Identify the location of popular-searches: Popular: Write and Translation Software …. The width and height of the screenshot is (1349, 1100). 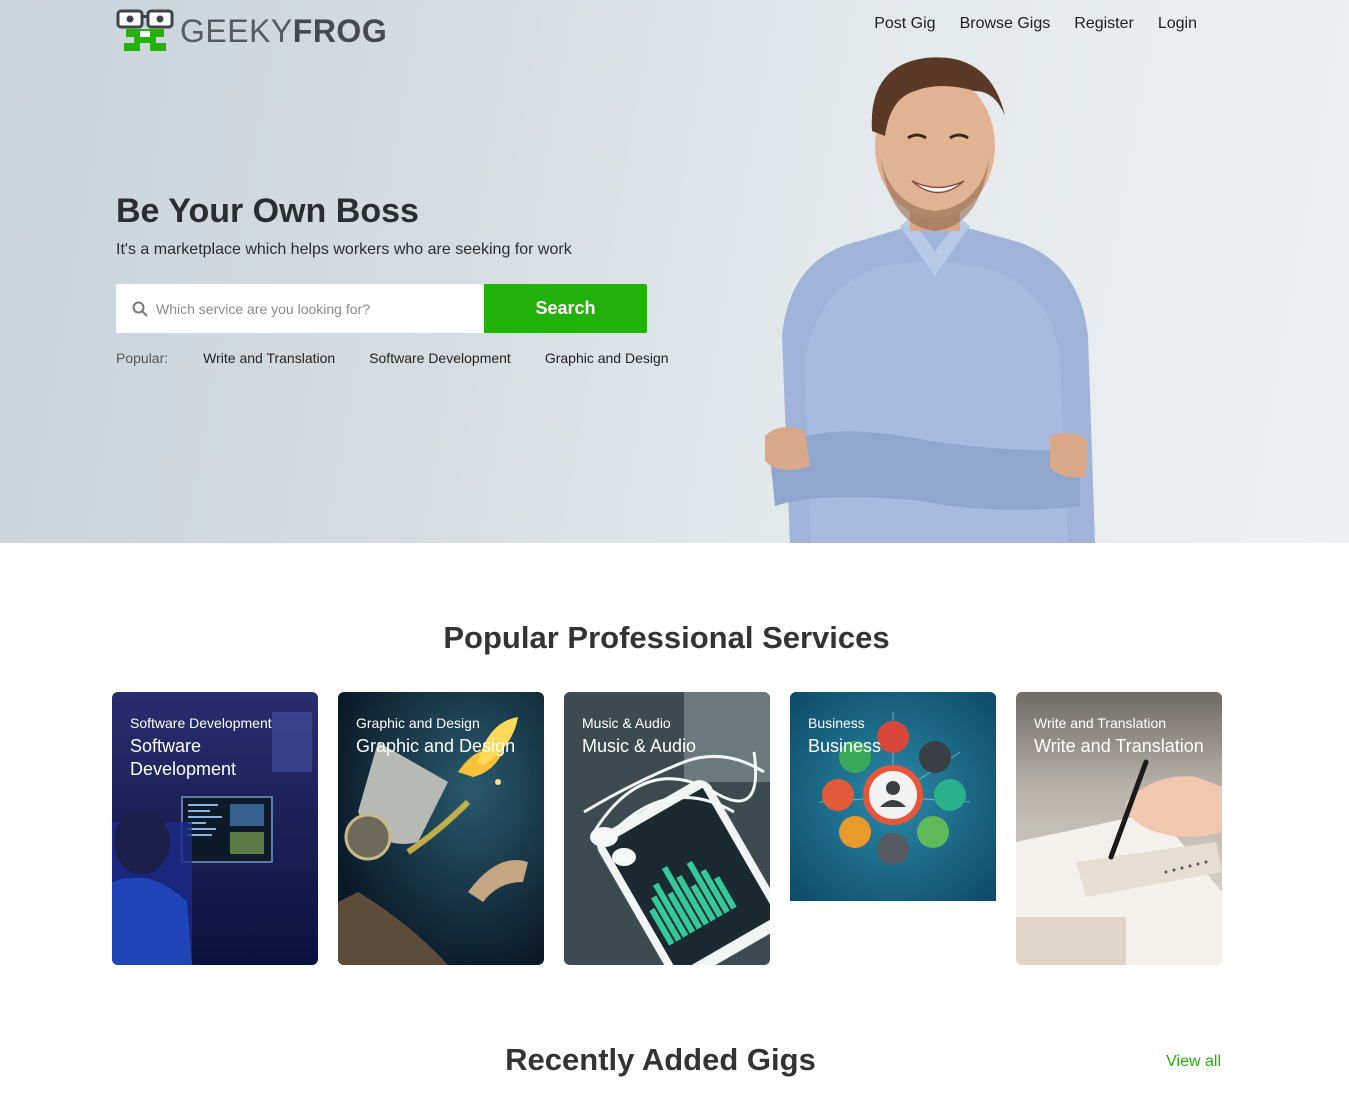
(409, 358).